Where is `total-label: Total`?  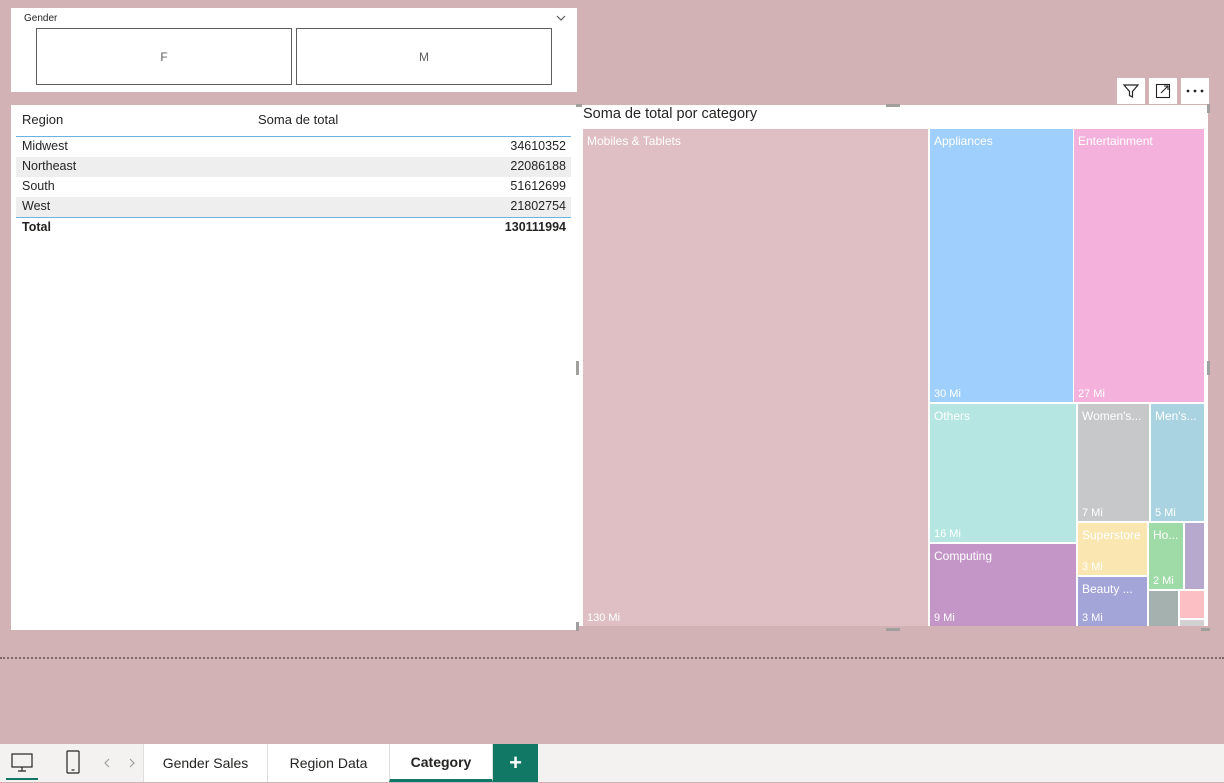
total-label: Total is located at coordinates (36, 227).